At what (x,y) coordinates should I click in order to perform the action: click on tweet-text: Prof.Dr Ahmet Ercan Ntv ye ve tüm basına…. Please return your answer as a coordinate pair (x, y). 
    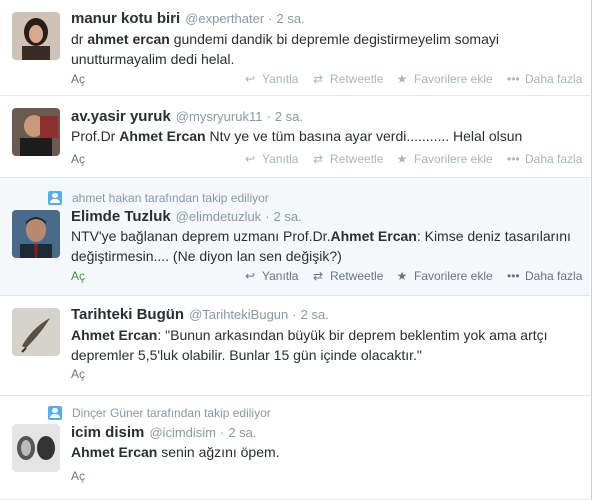
    Looking at the image, I should click on (297, 136).